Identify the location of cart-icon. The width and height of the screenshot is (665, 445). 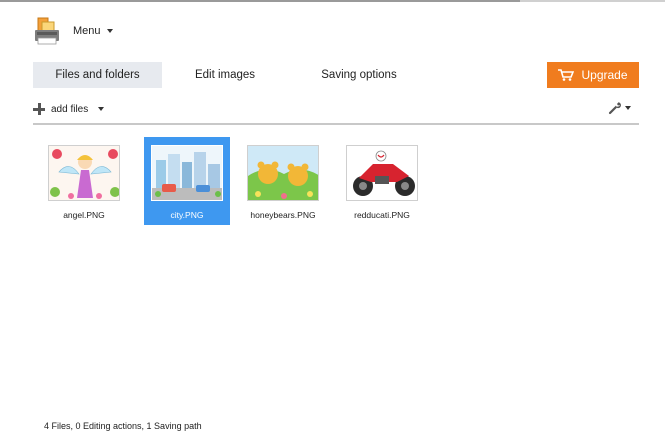
(566, 75).